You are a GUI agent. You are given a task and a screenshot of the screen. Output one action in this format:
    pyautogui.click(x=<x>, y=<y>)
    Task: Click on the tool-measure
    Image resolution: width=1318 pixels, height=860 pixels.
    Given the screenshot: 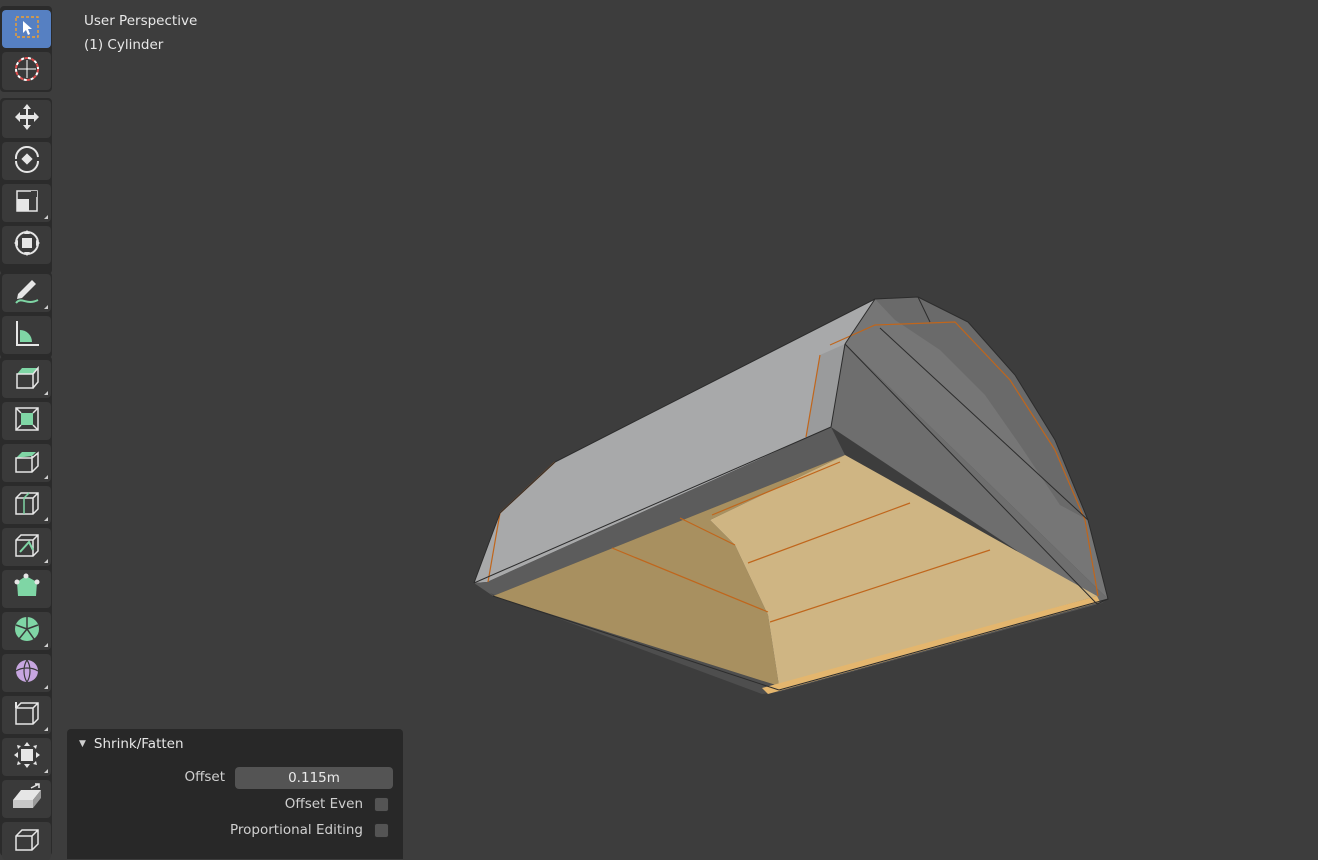 What is the action you would take?
    pyautogui.click(x=26, y=335)
    